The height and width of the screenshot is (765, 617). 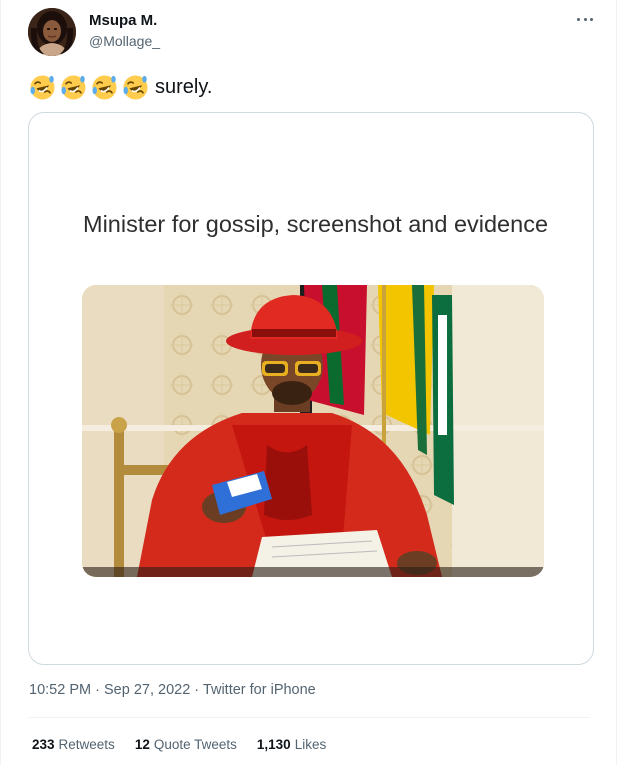 I want to click on retweets-stat: 233 Retweets, so click(x=73, y=744).